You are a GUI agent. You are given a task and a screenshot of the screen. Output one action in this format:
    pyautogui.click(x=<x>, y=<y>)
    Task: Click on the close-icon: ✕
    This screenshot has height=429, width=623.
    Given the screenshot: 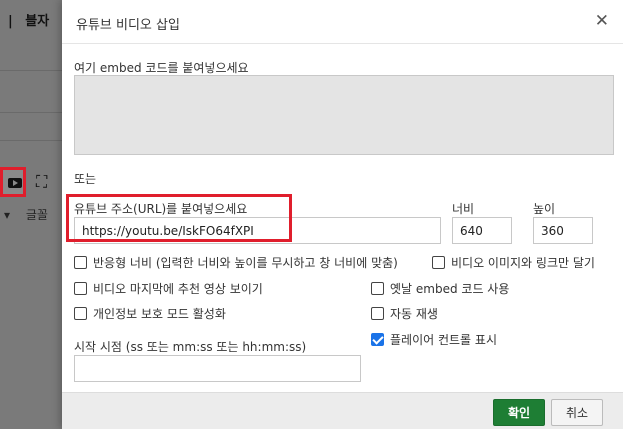 What is the action you would take?
    pyautogui.click(x=602, y=21)
    